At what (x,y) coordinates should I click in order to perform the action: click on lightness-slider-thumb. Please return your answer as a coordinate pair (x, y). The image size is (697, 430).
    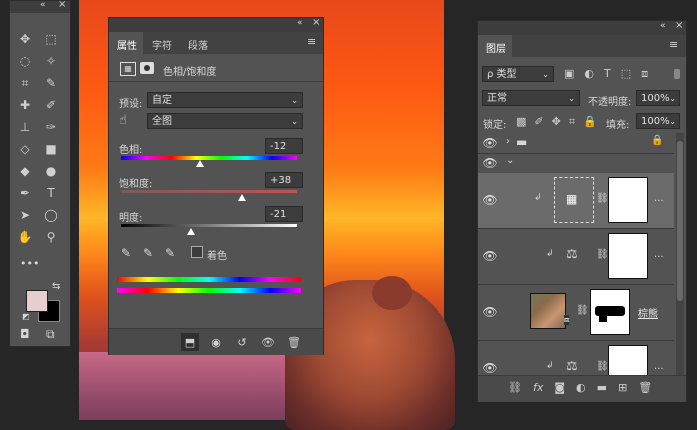
    Looking at the image, I should click on (190, 231).